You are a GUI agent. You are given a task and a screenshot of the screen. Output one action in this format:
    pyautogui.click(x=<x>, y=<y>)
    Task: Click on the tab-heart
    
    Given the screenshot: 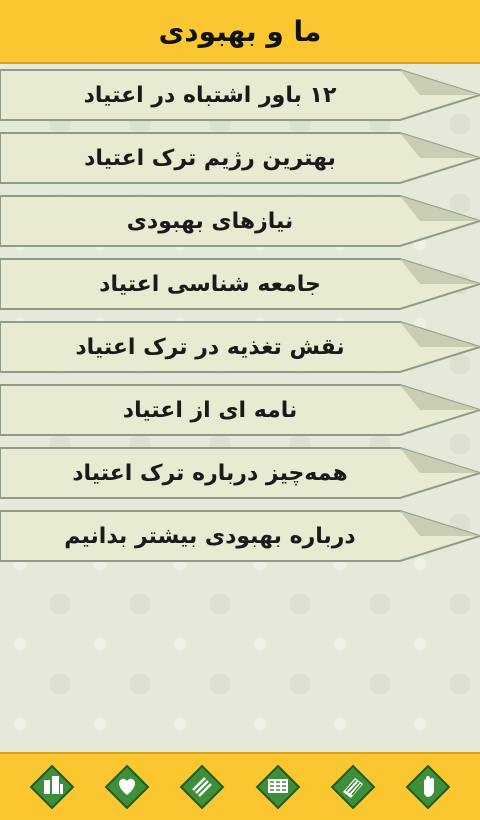 What is the action you would take?
    pyautogui.click(x=127, y=787)
    